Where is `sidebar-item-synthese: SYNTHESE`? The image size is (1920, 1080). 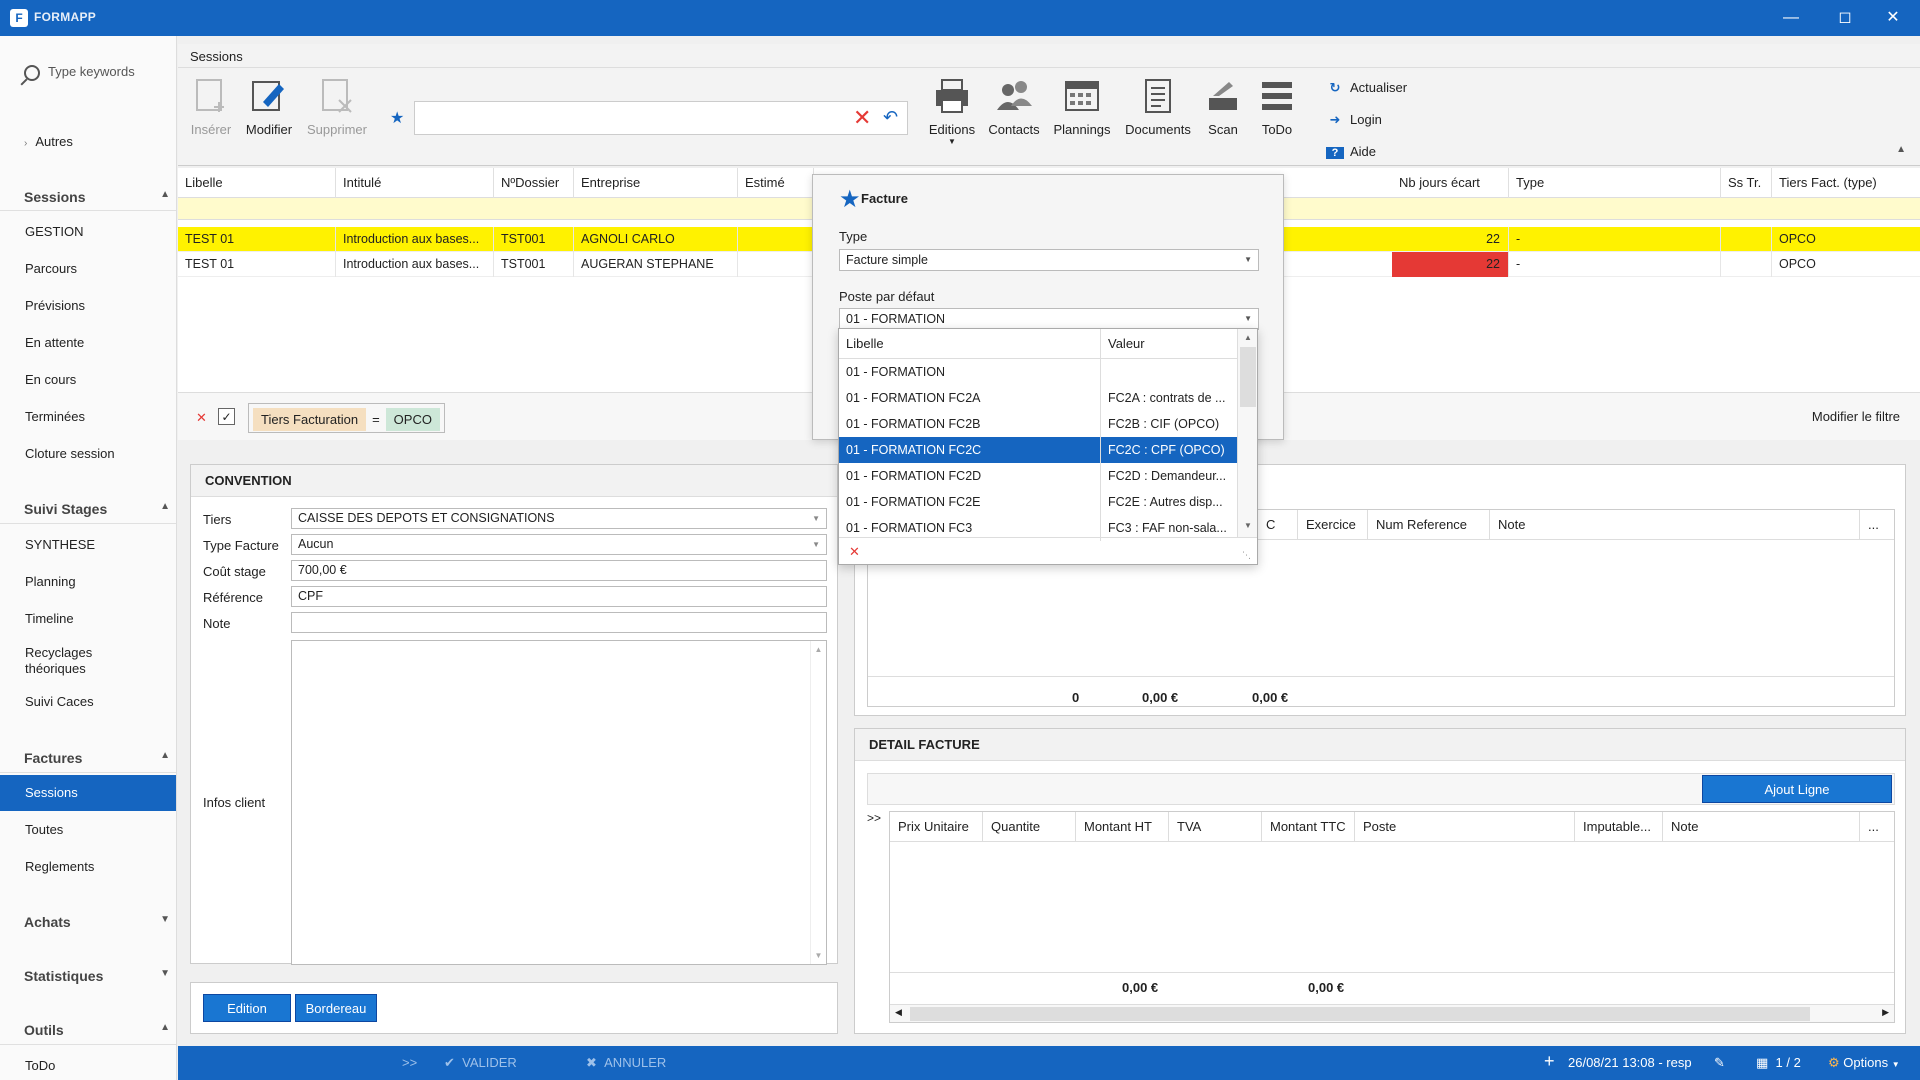
sidebar-item-synthese: SYNTHESE is located at coordinates (88, 545).